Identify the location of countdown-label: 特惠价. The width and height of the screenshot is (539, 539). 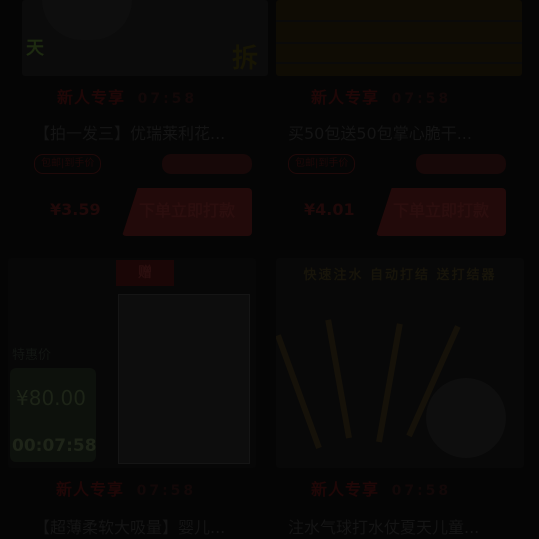
(32, 355).